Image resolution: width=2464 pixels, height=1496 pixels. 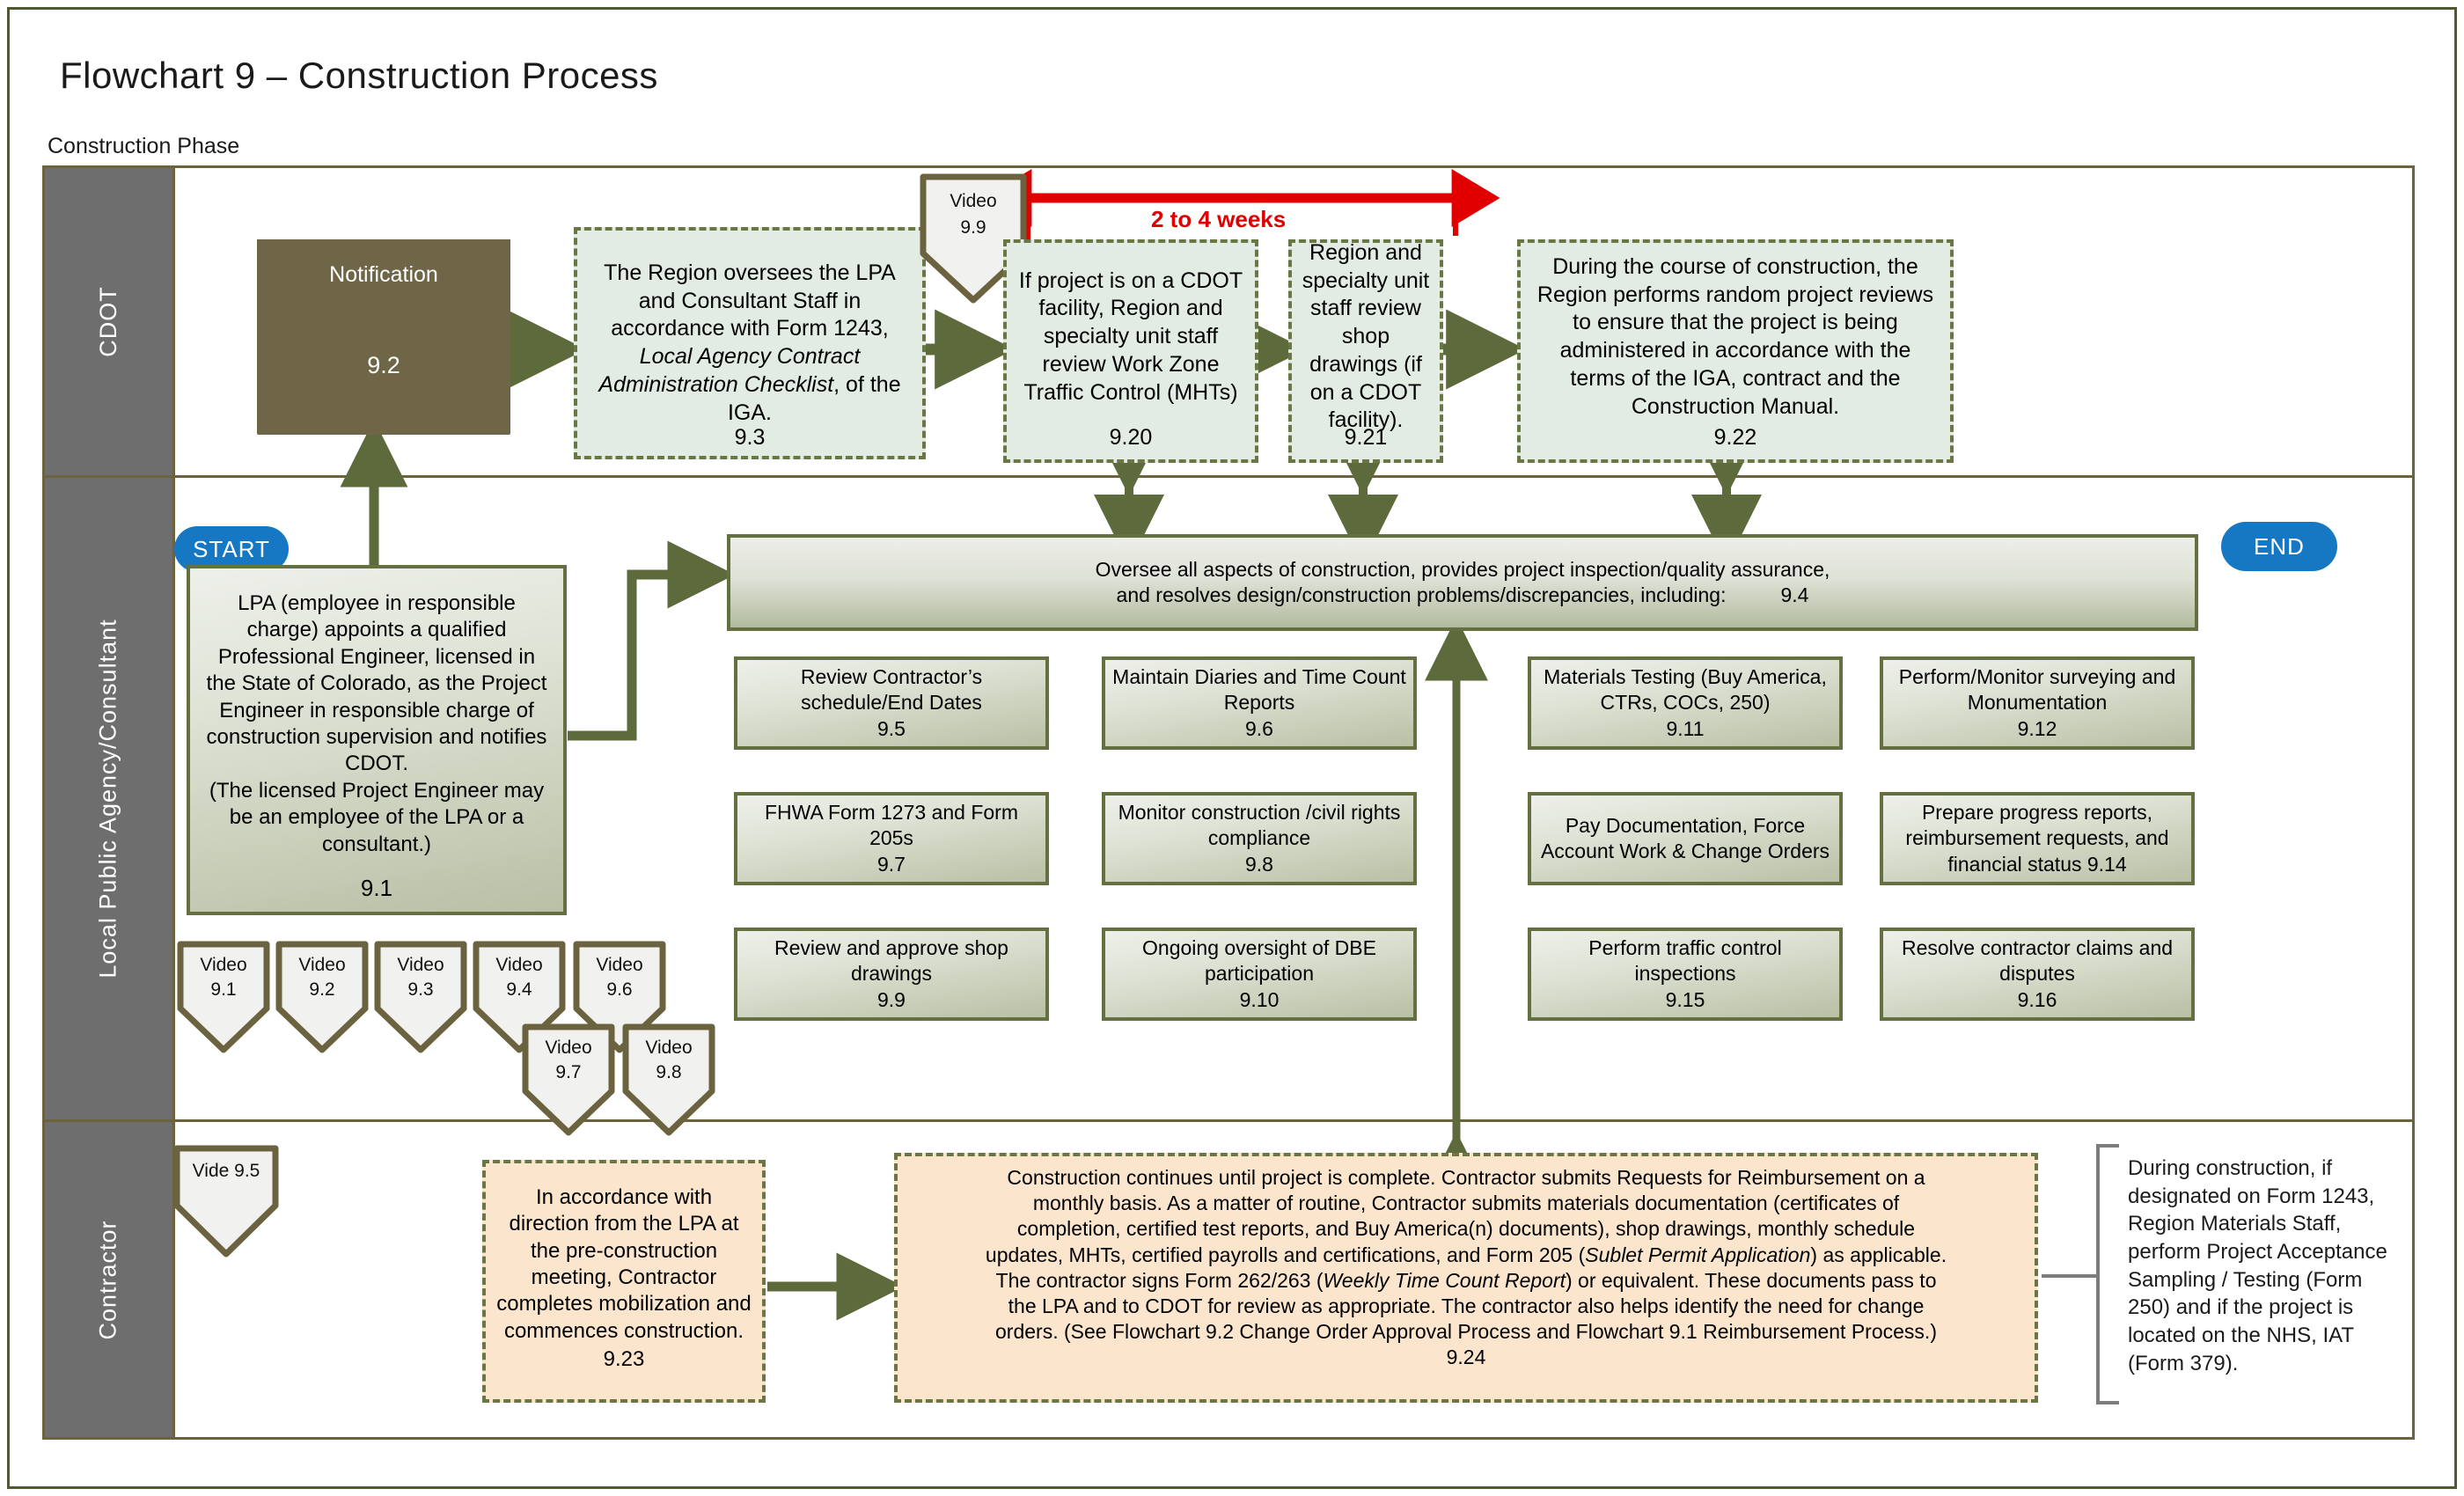 I want to click on process-9-24-l5a: The contractor signs Form 262/263 (, so click(x=1160, y=1280).